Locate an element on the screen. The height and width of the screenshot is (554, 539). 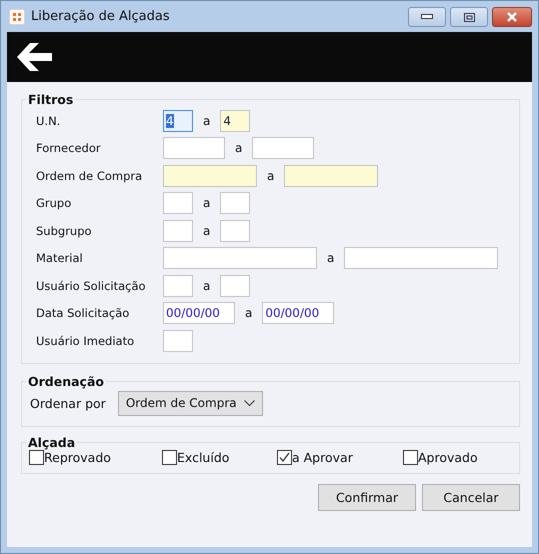
field-label: Grupo is located at coordinates (54, 203).